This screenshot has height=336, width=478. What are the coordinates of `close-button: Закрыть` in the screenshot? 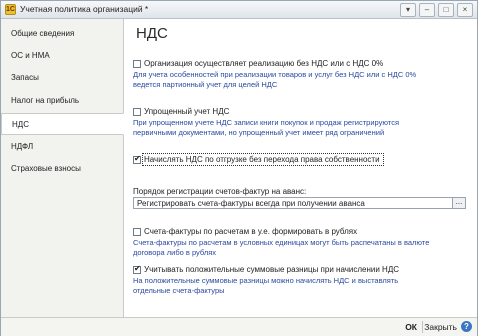 It's located at (440, 327).